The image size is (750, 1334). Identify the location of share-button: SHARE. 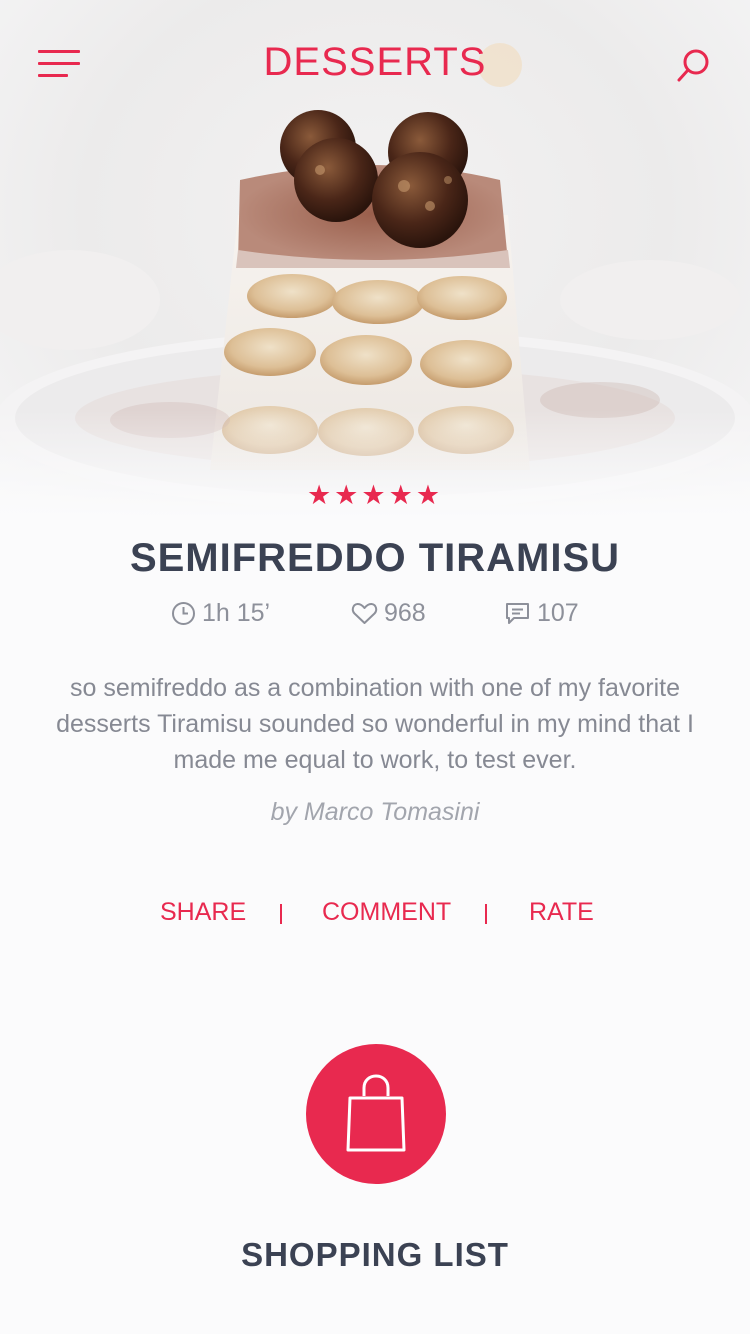
(203, 912).